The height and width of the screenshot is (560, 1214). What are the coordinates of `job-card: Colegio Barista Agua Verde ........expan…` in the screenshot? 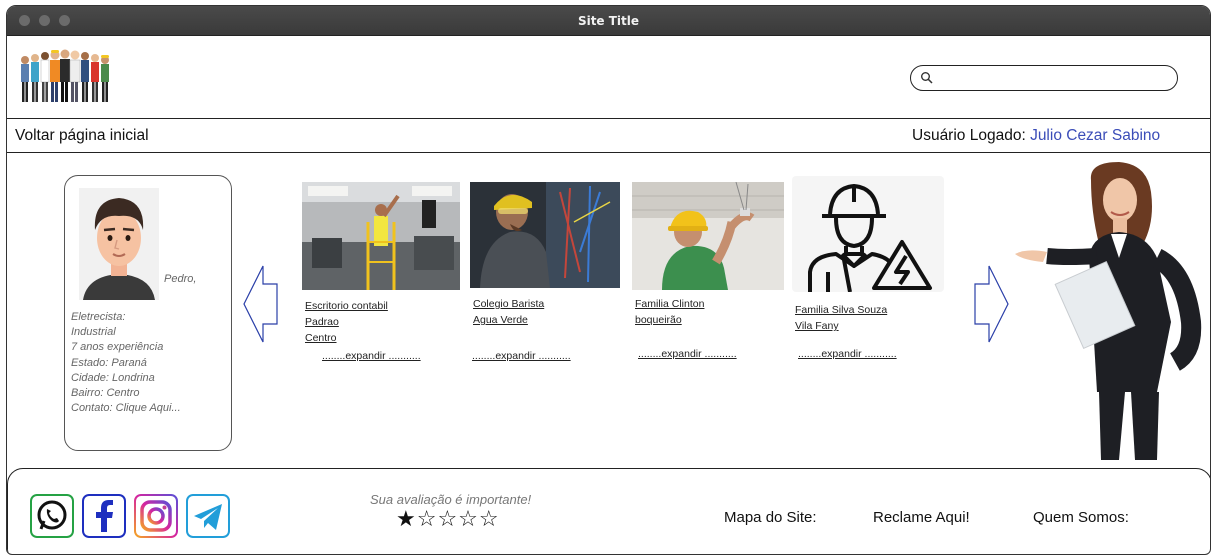 It's located at (546, 277).